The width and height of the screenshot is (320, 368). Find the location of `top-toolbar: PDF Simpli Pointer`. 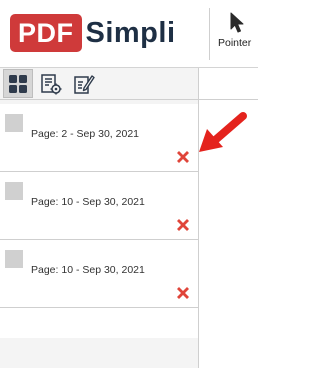

top-toolbar: PDF Simpli Pointer is located at coordinates (129, 34).